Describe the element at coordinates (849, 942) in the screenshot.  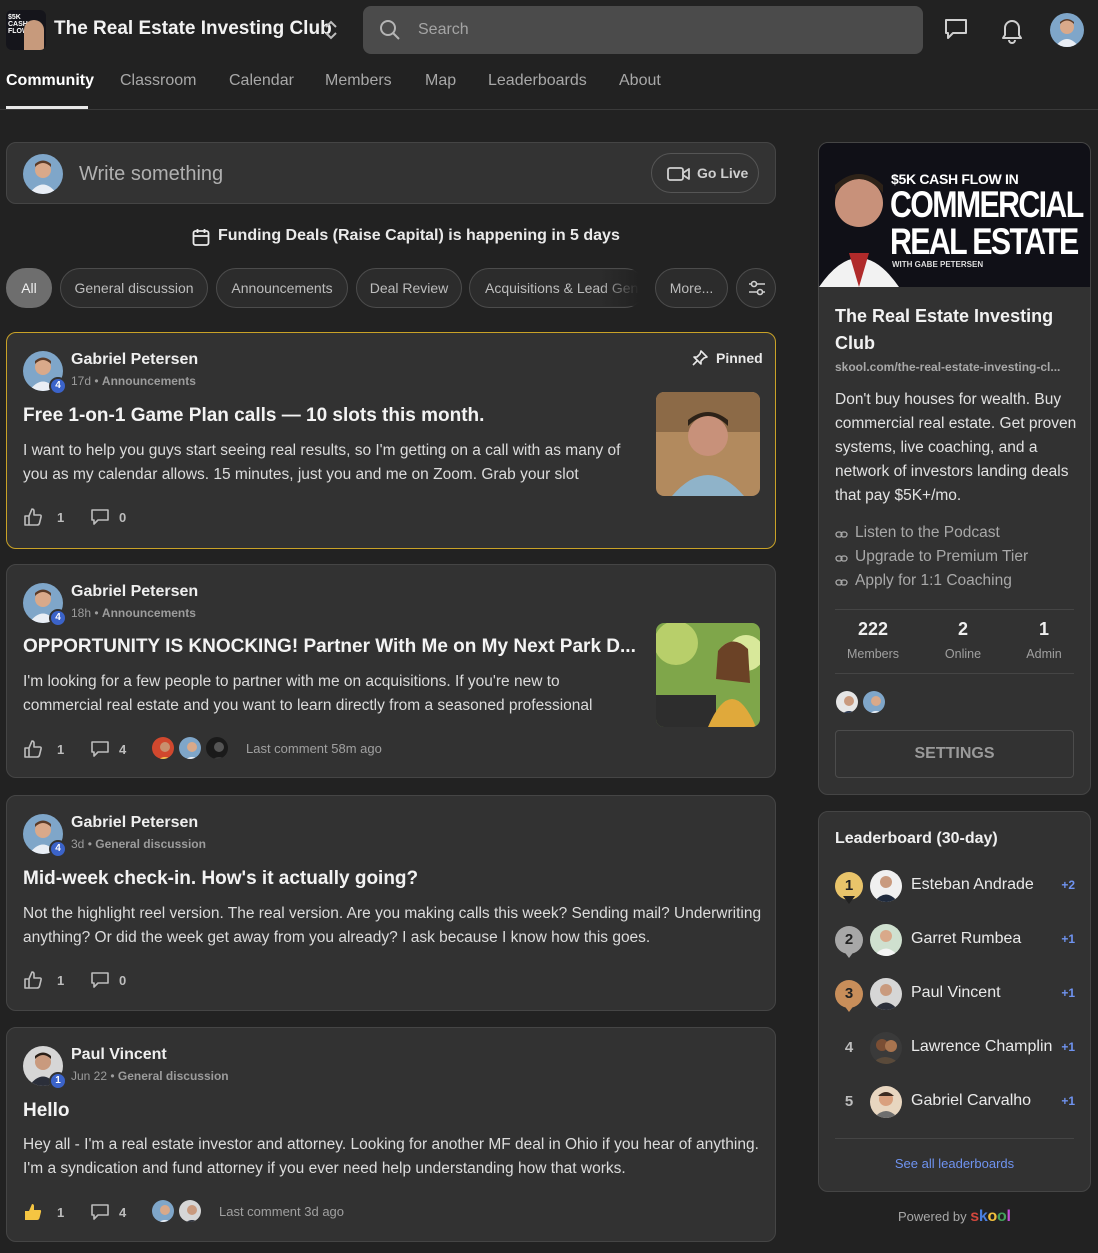
I see `silver-medal-icon: 2` at that location.